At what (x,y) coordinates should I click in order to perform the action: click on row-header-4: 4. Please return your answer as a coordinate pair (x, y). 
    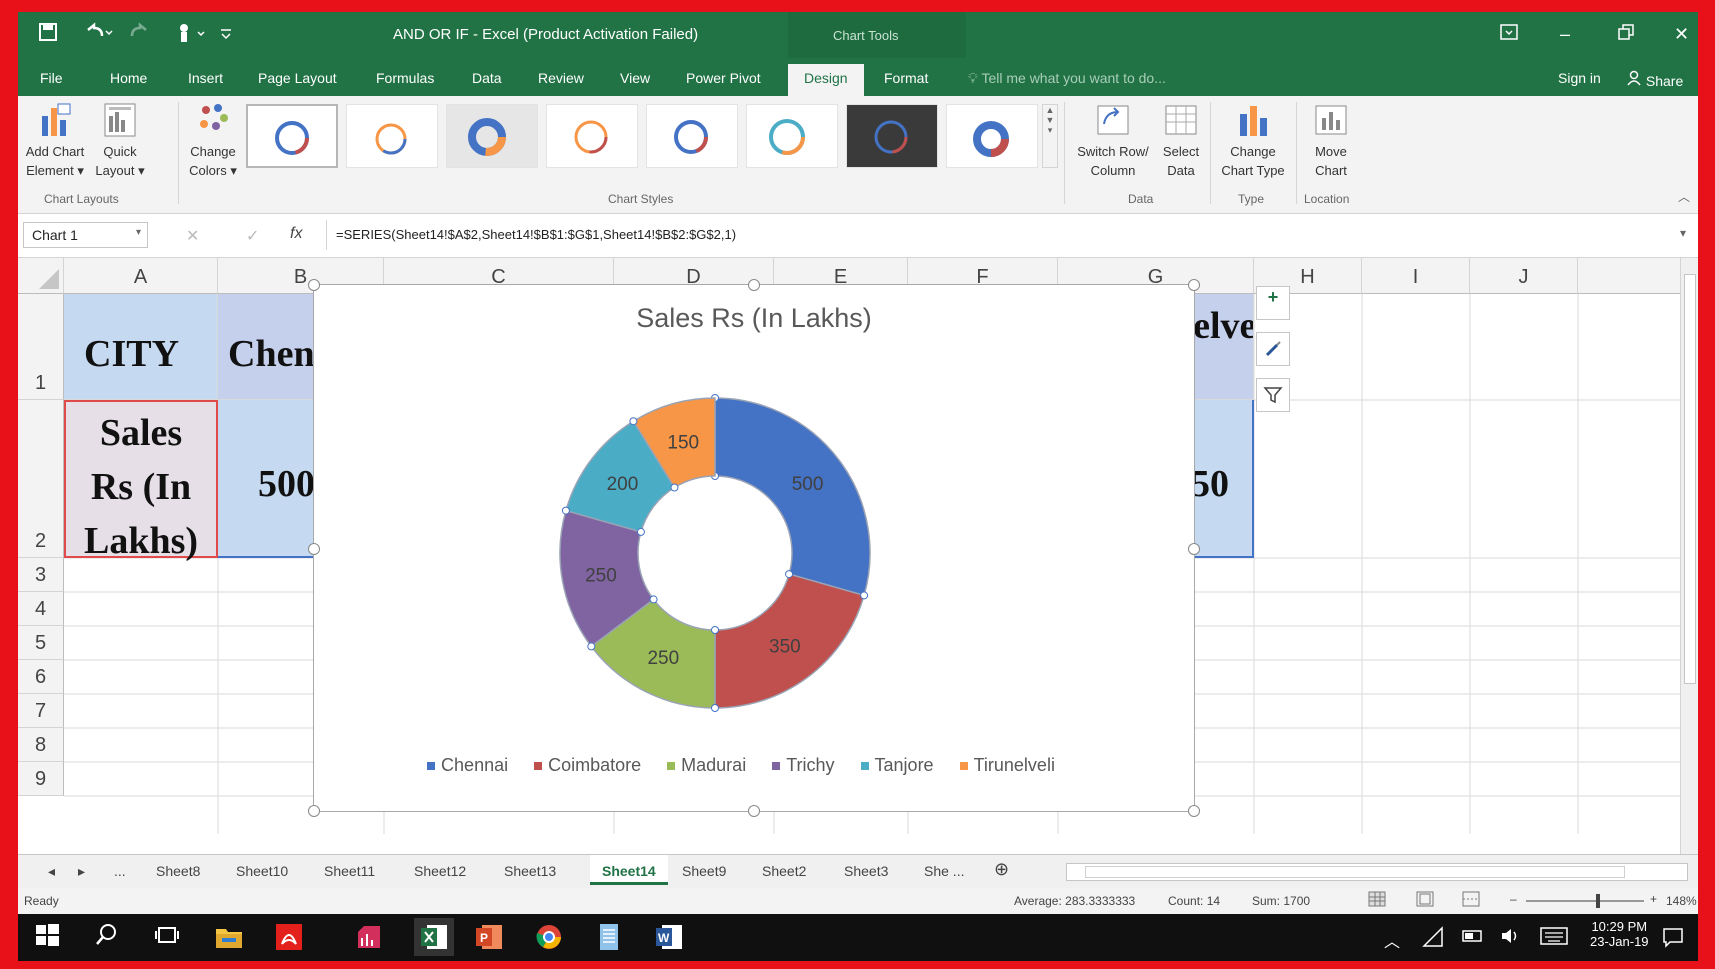
    Looking at the image, I should click on (41, 609).